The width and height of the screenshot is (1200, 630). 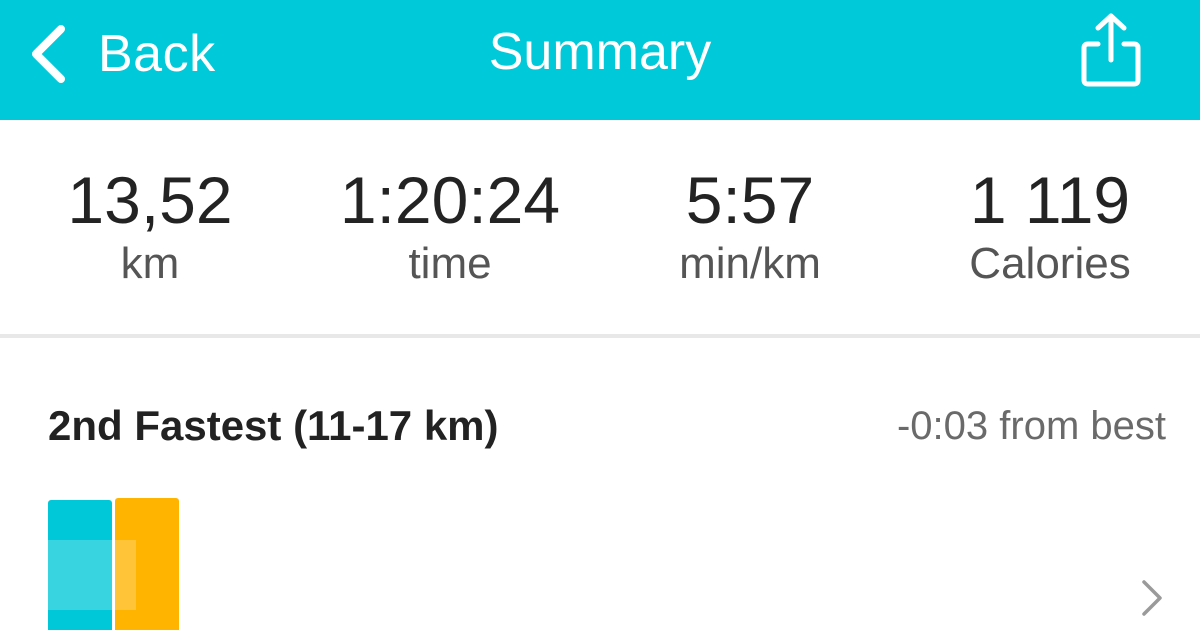 I want to click on stat-unit: km, so click(x=150, y=263).